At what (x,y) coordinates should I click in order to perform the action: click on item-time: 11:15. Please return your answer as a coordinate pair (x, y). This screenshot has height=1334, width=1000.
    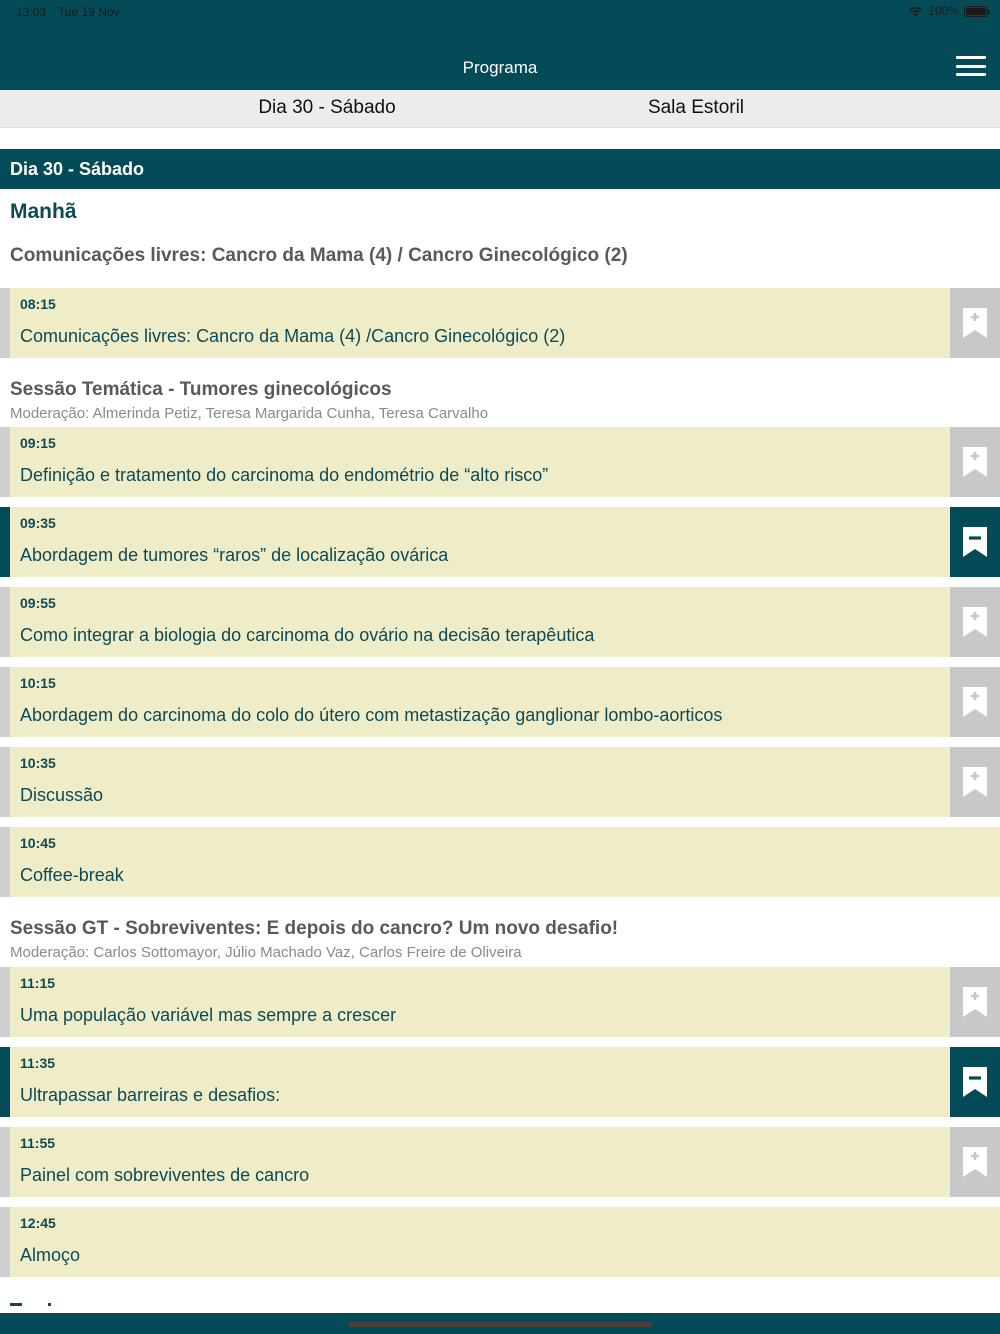
    Looking at the image, I should click on (38, 983).